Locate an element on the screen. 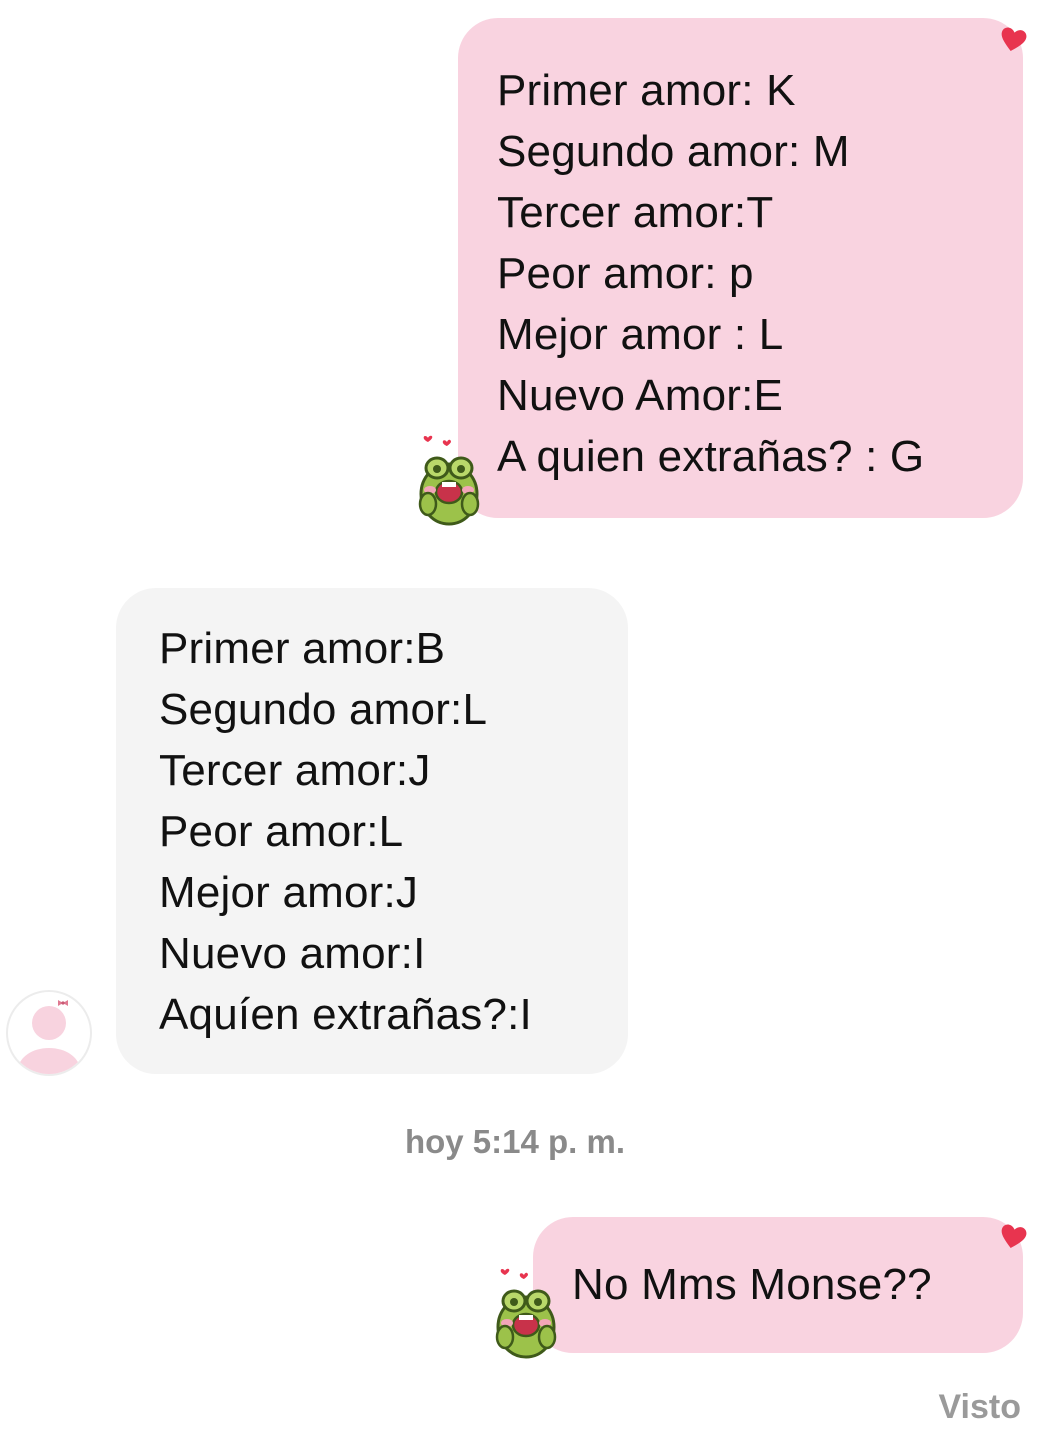  message-line: Nuevo Amor:E is located at coordinates (640, 395).